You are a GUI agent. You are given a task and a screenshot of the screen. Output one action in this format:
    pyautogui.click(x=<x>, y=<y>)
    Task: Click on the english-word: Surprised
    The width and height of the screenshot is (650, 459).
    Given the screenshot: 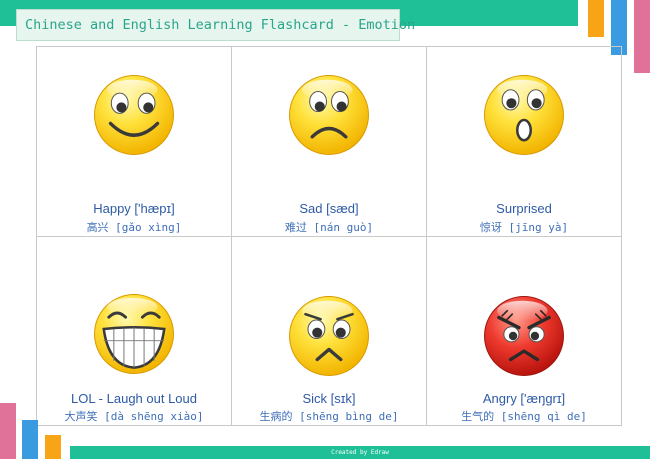 What is the action you would take?
    pyautogui.click(x=524, y=208)
    